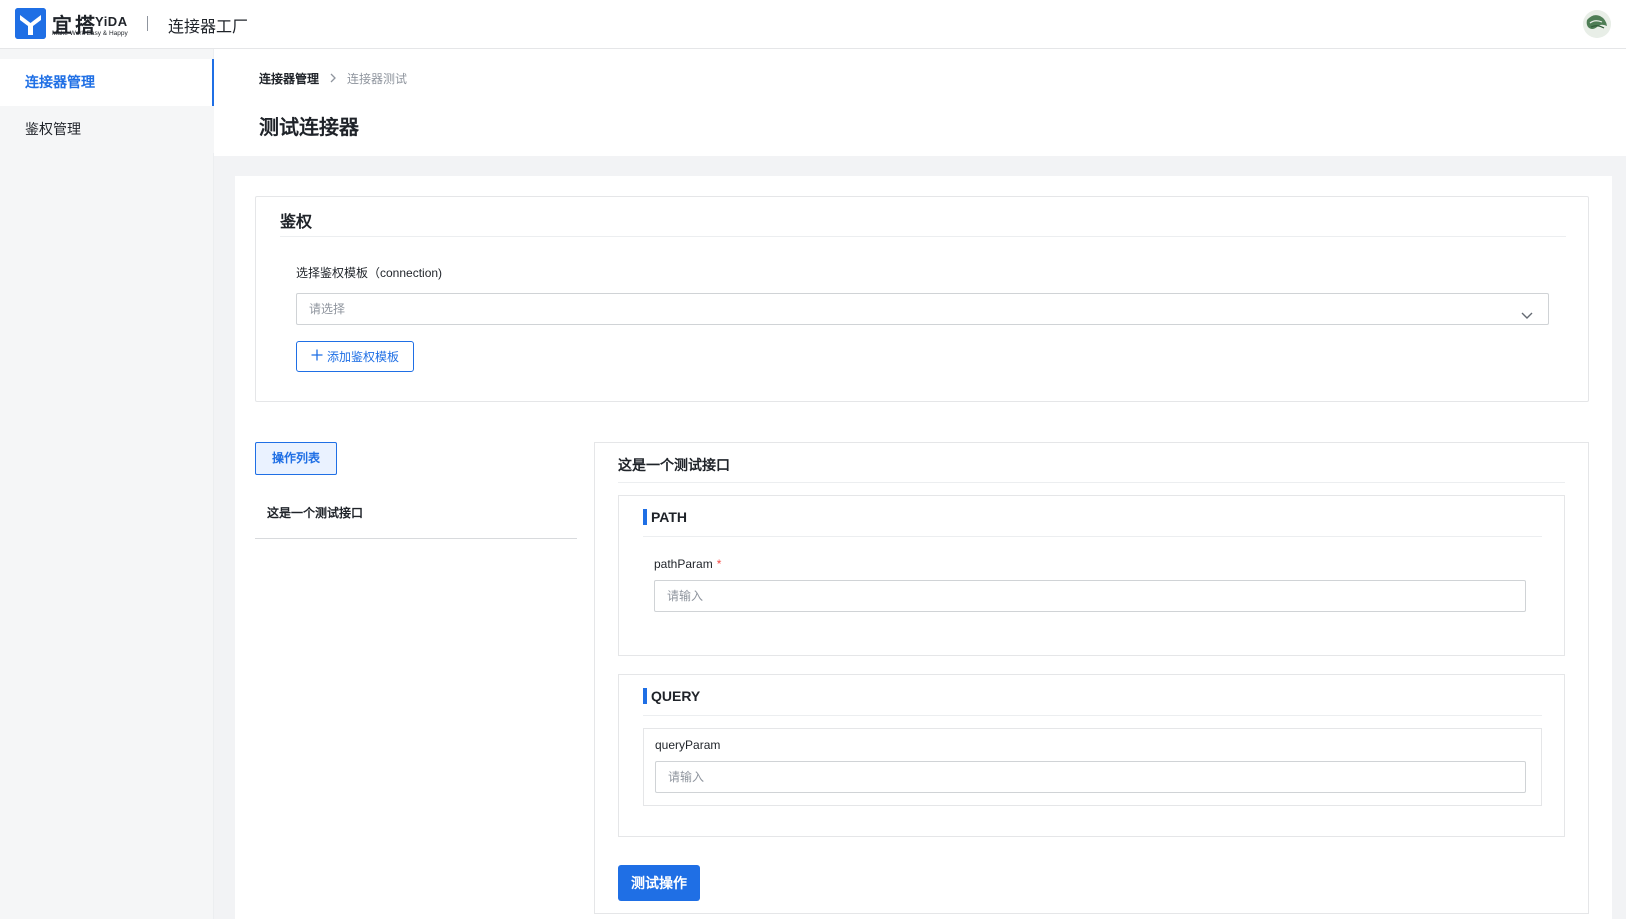 This screenshot has width=1626, height=919. Describe the element at coordinates (1527, 311) in the screenshot. I see `chevron-down-icon` at that location.